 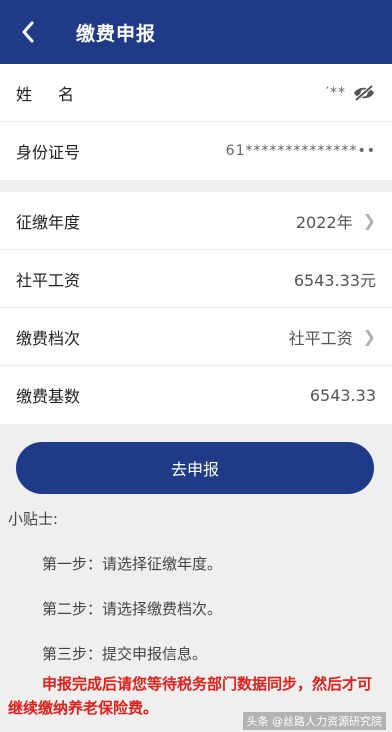 What do you see at coordinates (350, 92) in the screenshot?
I see `name-value-wrap: ′**` at bounding box center [350, 92].